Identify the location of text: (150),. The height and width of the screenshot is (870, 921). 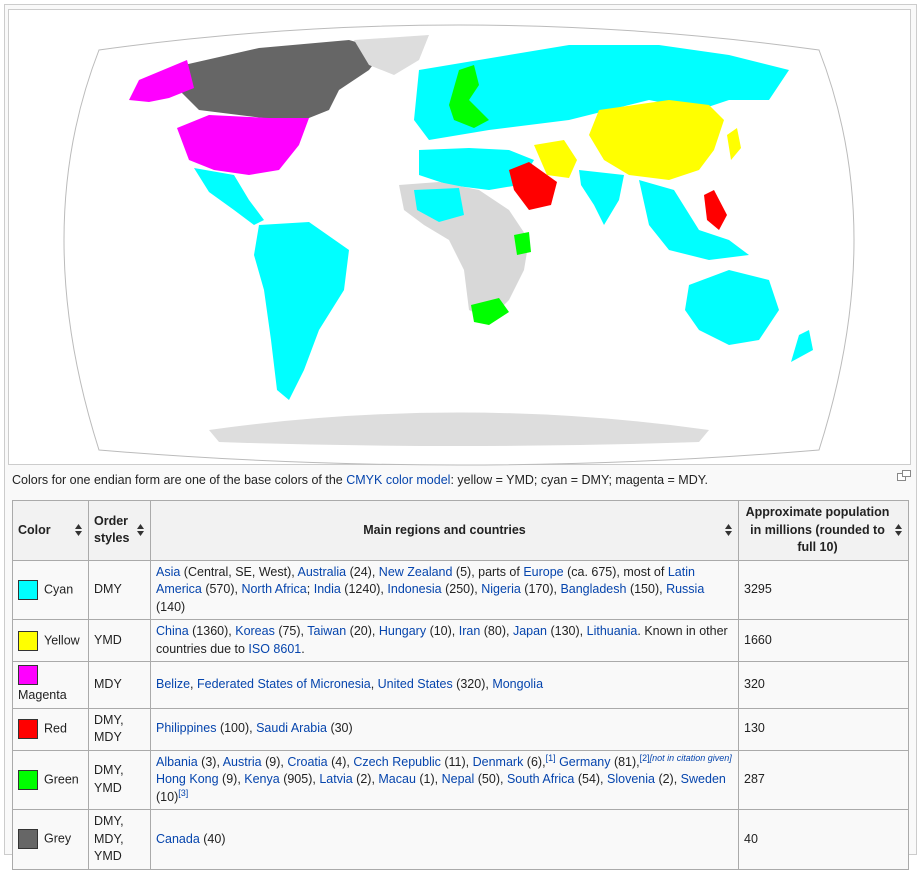
(646, 589).